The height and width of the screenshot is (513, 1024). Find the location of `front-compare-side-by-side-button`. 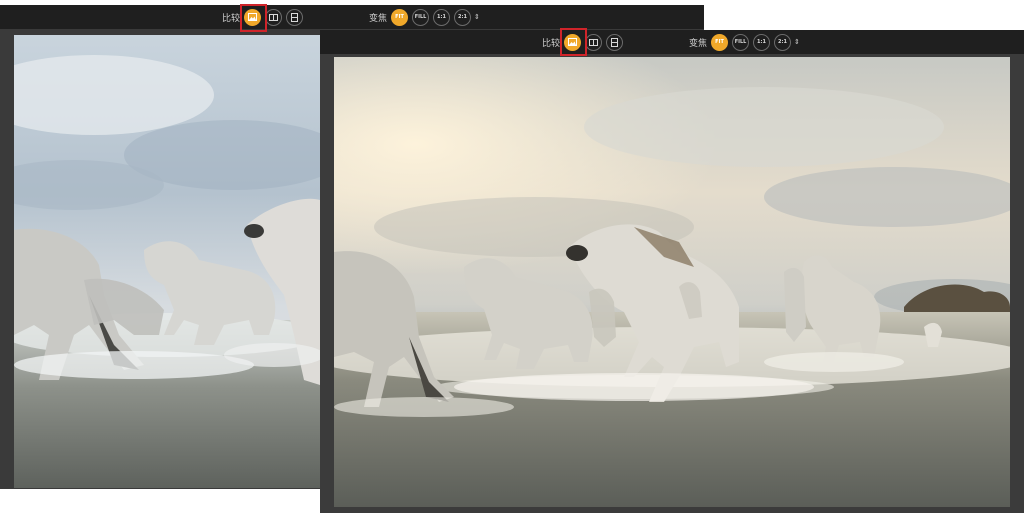

front-compare-side-by-side-button is located at coordinates (594, 42).